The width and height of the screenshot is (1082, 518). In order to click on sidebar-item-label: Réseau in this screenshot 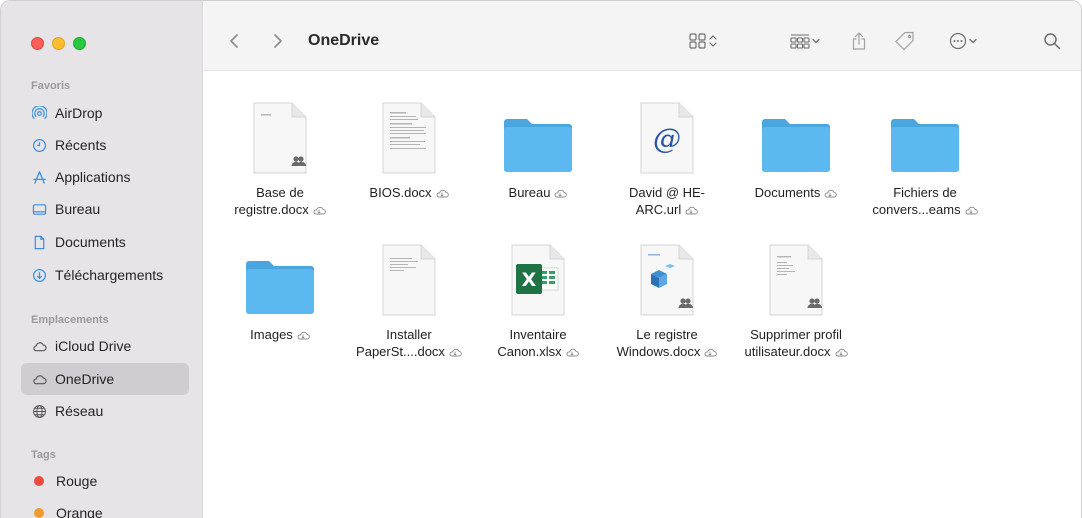, I will do `click(79, 411)`.